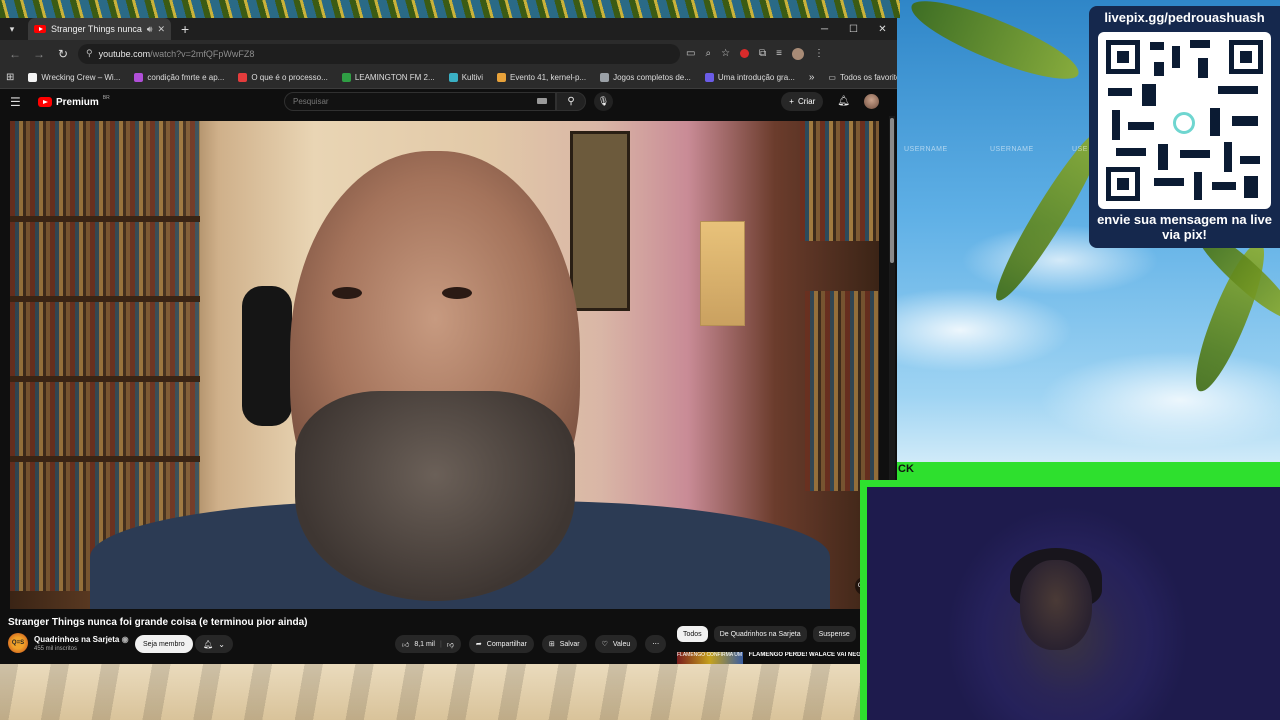 This screenshot has width=1280, height=720. I want to click on close-window-button: ✕, so click(882, 29).